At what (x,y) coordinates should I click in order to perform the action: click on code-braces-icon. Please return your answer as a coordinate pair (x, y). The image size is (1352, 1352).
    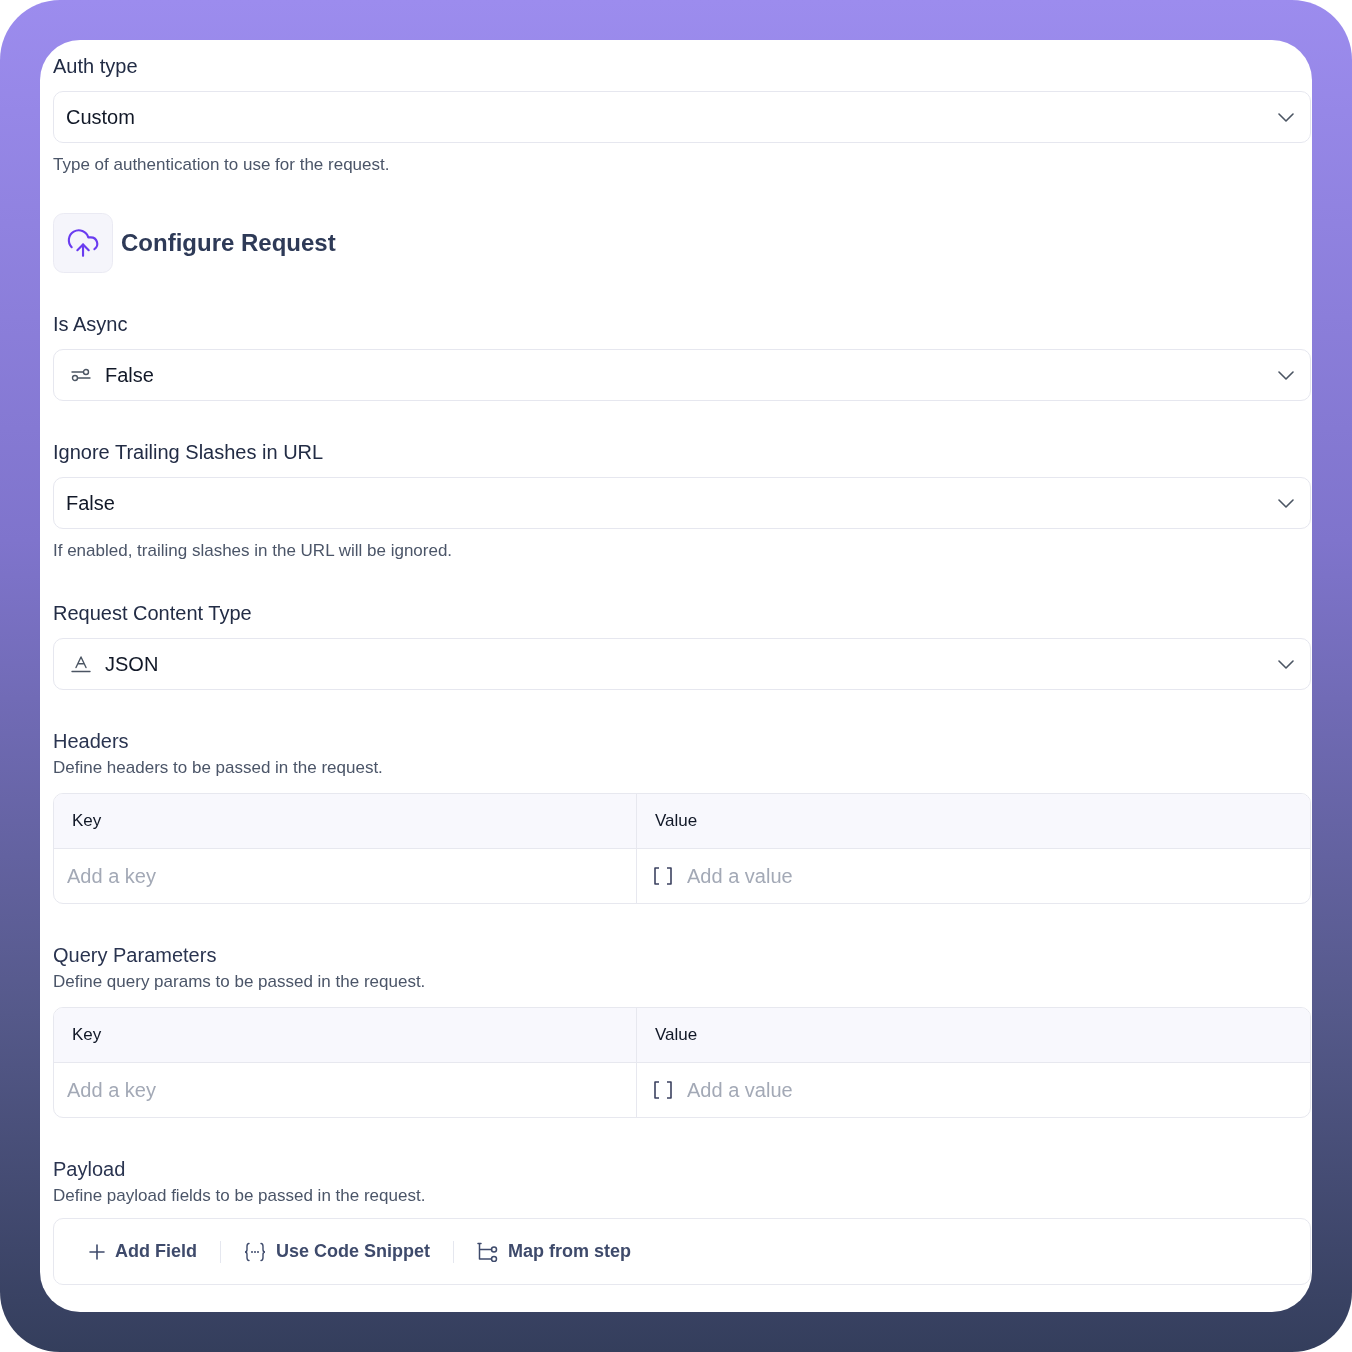
    Looking at the image, I should click on (255, 1251).